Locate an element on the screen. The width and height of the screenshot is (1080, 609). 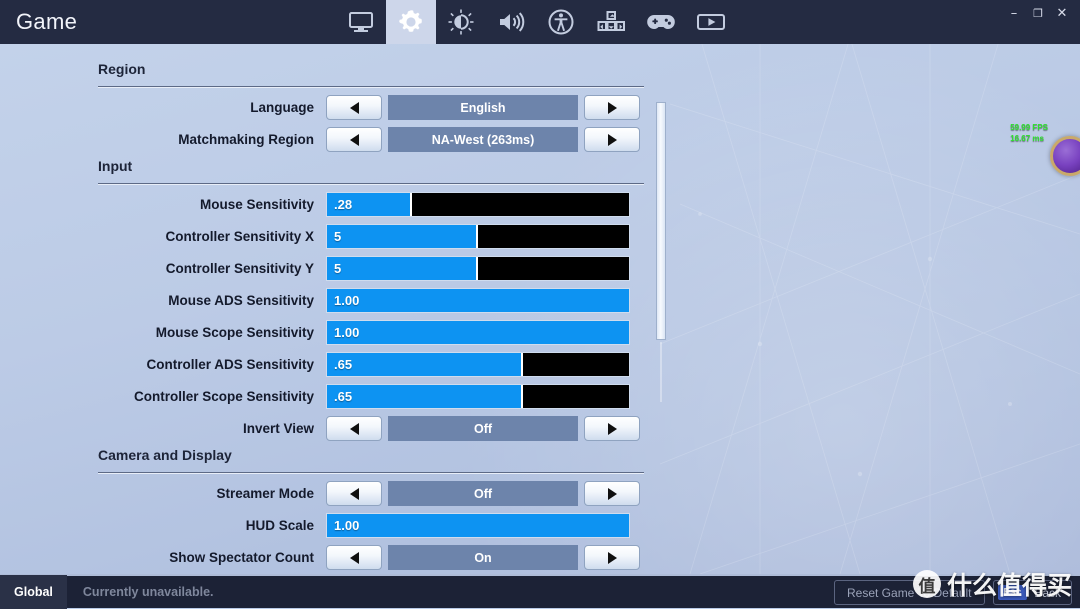
minimize-button: – is located at coordinates (1014, 13).